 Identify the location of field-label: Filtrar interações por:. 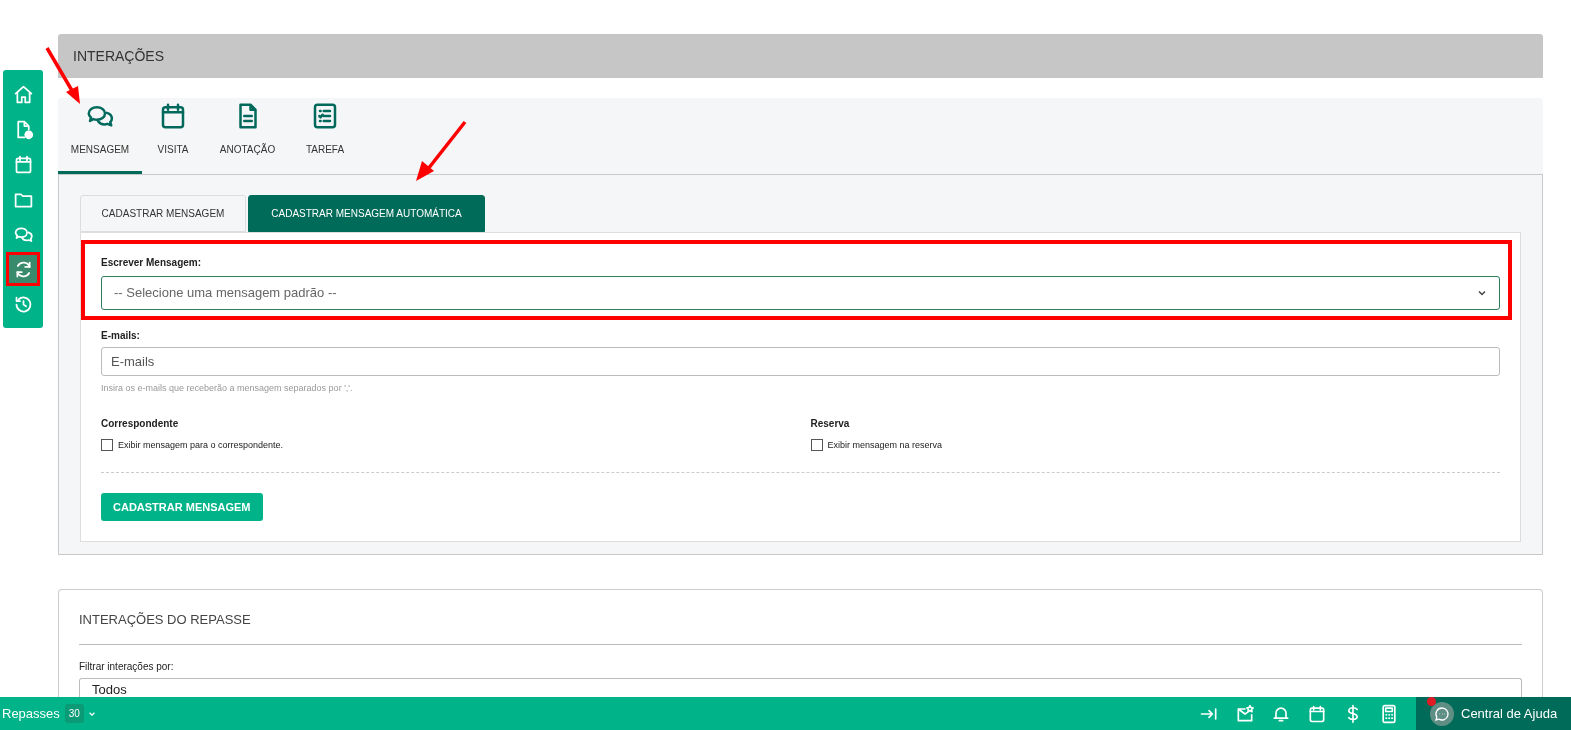
(127, 666).